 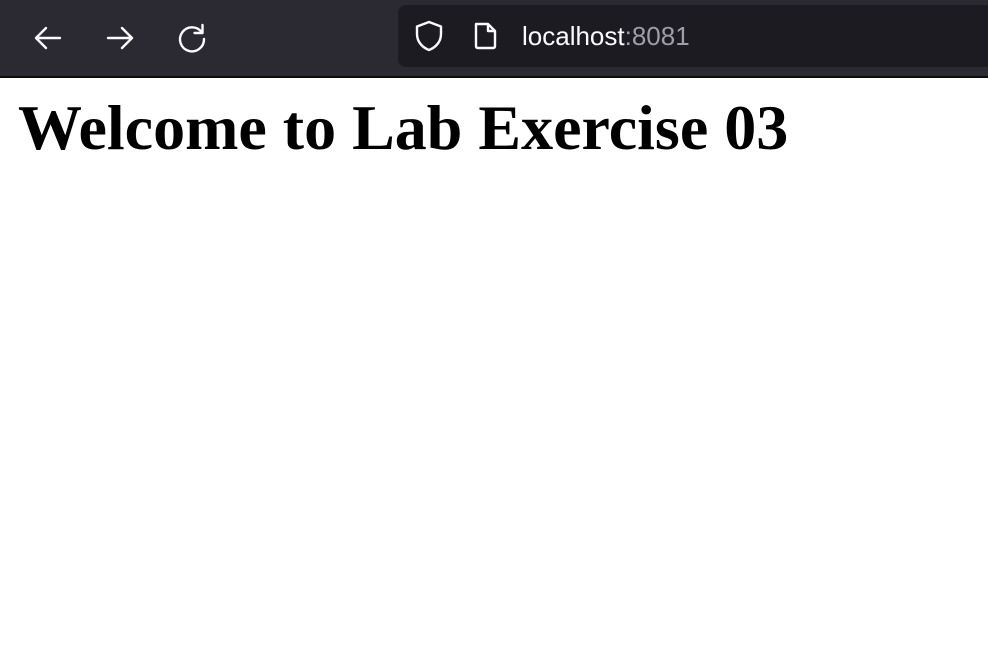 I want to click on url-port: :8081, so click(x=657, y=36).